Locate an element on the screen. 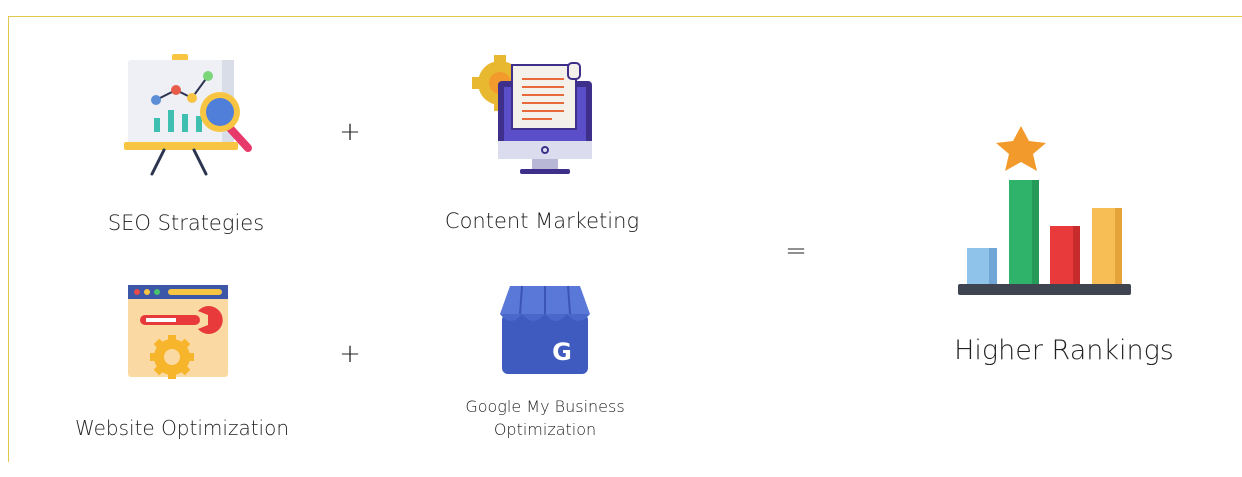  google-my-business-store-icon: G is located at coordinates (545, 329).